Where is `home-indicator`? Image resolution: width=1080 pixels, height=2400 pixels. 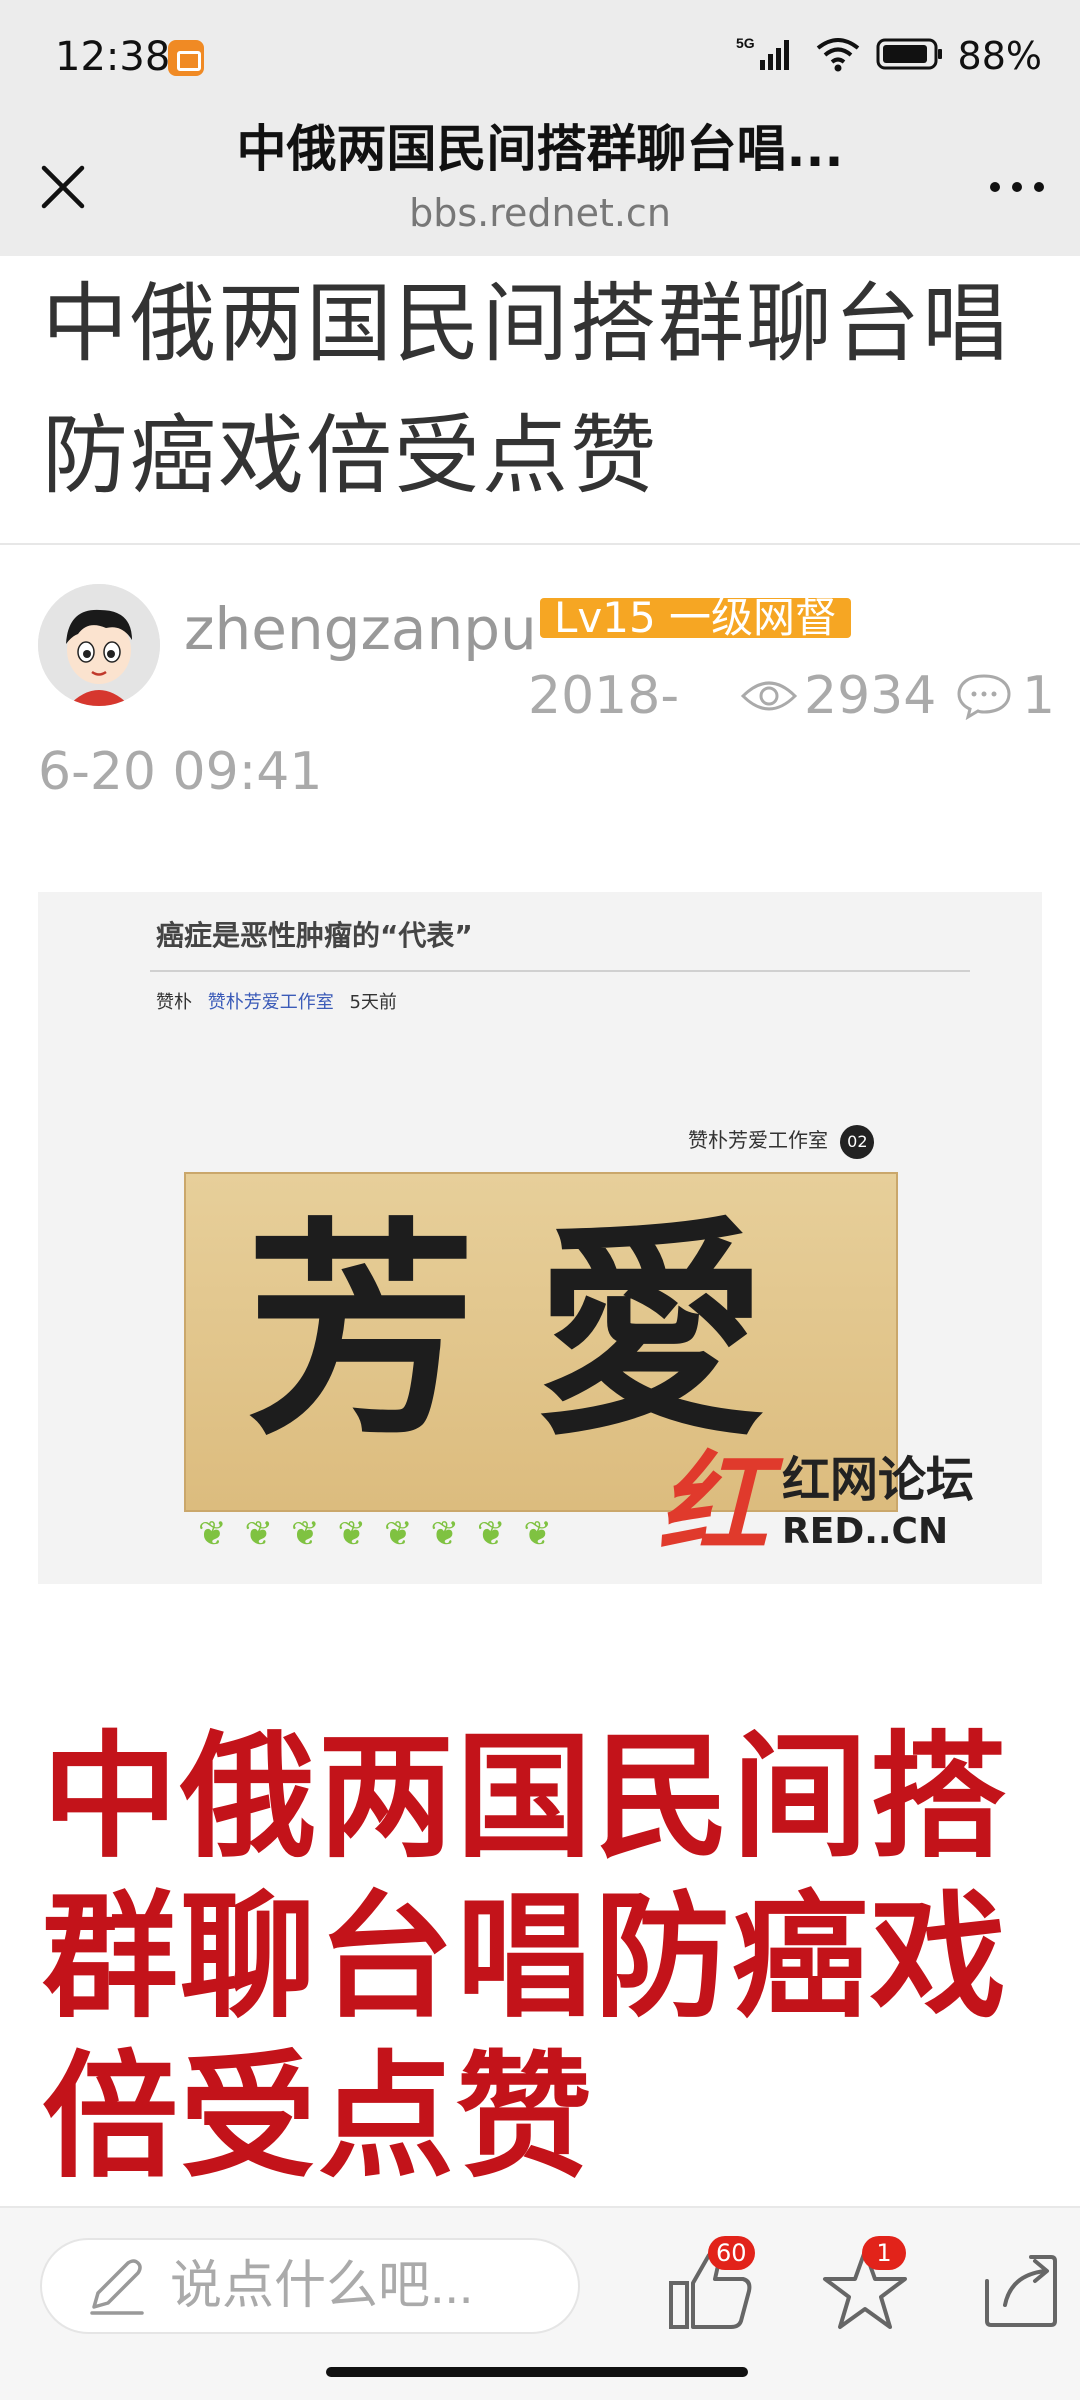 home-indicator is located at coordinates (537, 2372).